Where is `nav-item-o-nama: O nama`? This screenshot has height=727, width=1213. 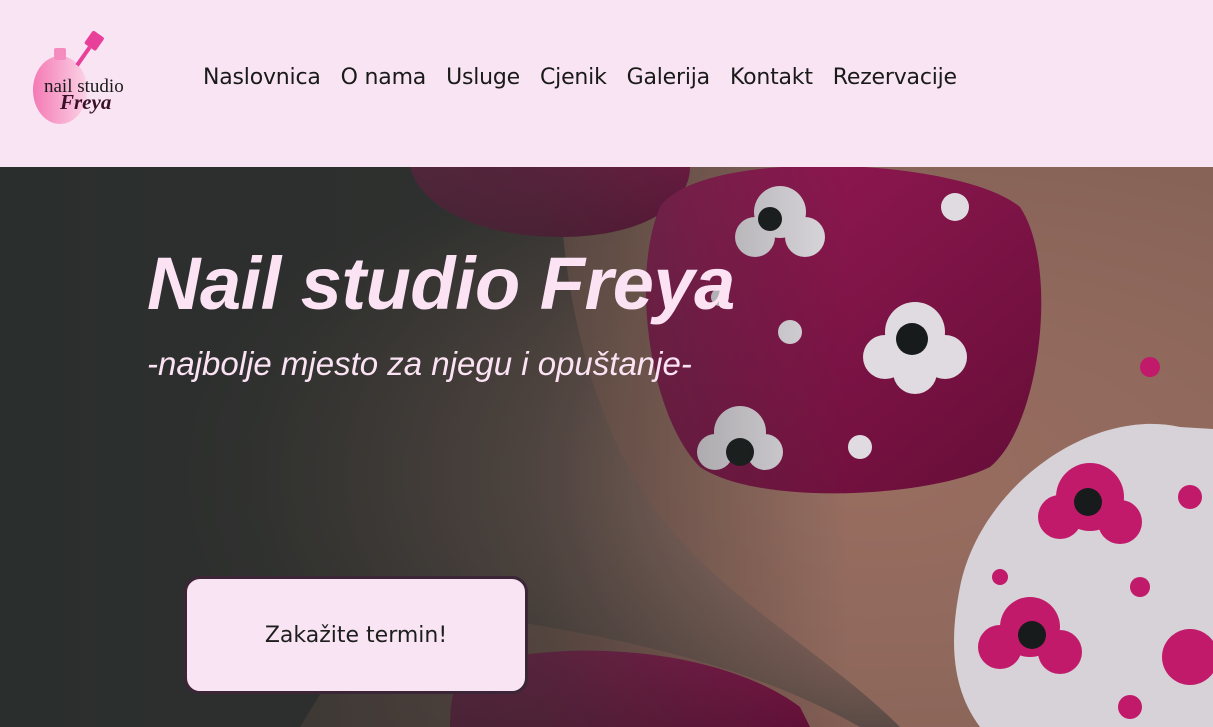
nav-item-o-nama: O nama is located at coordinates (383, 78).